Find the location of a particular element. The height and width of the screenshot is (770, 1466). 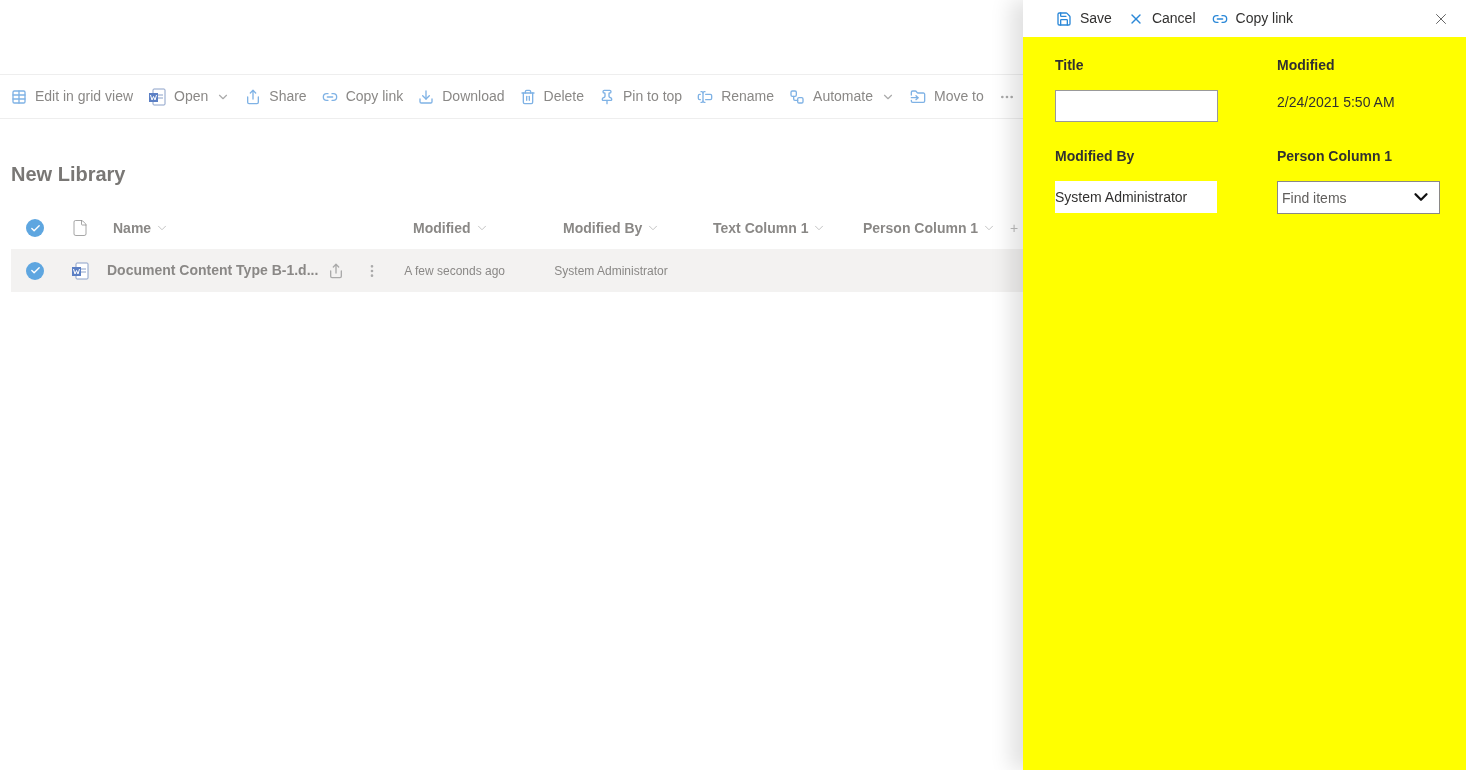

field-label: Title is located at coordinates (1070, 65).